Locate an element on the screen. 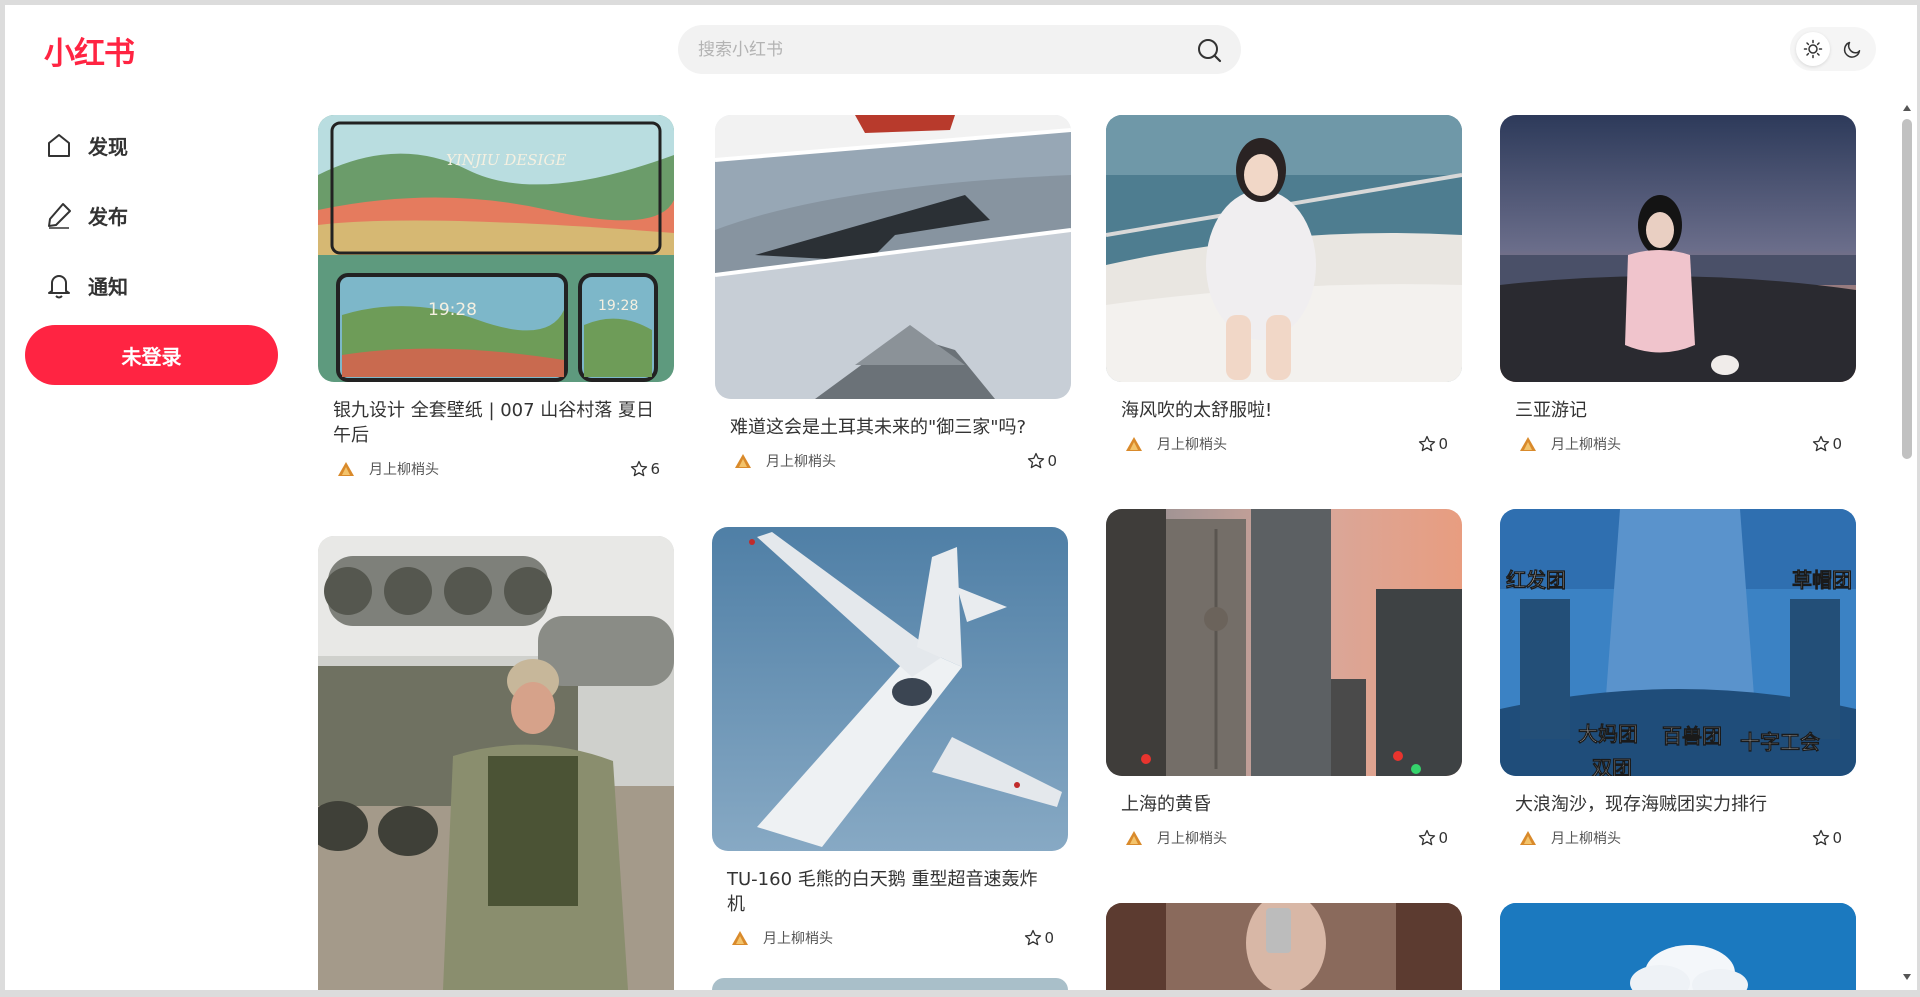 The height and width of the screenshot is (997, 1920). feed-card: 海风吹的太舒服啦! 月上柳梢头 0 is located at coordinates (1284, 285).